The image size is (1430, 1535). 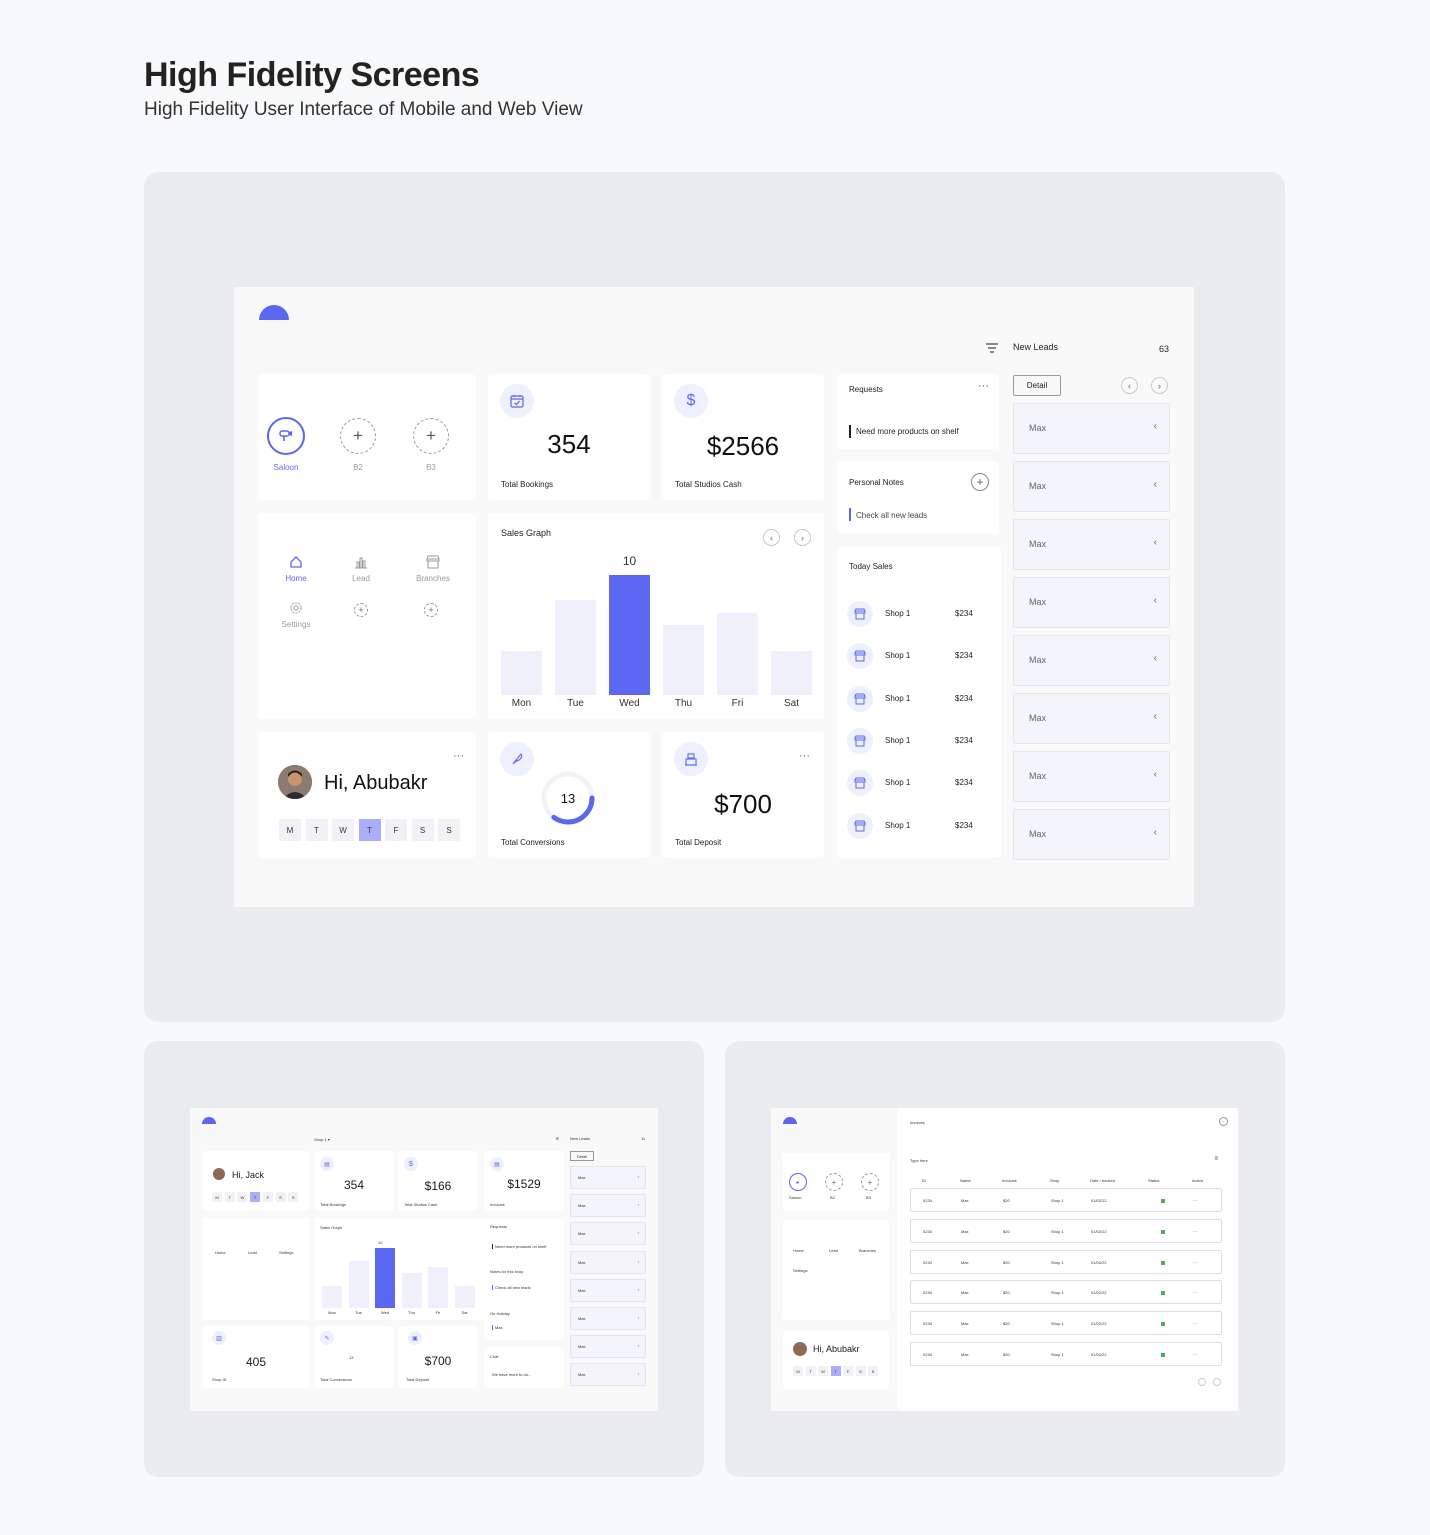 I want to click on nav-lead: Lead, so click(x=252, y=1252).